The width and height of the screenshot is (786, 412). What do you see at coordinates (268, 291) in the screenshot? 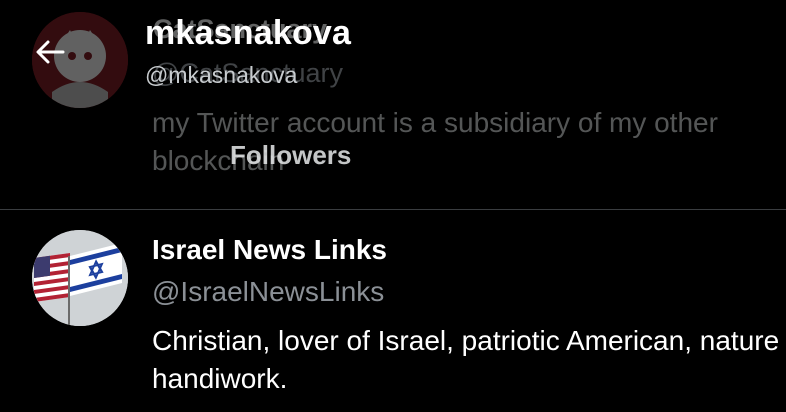
I see `user-handle: @IsraelNewsLinks` at bounding box center [268, 291].